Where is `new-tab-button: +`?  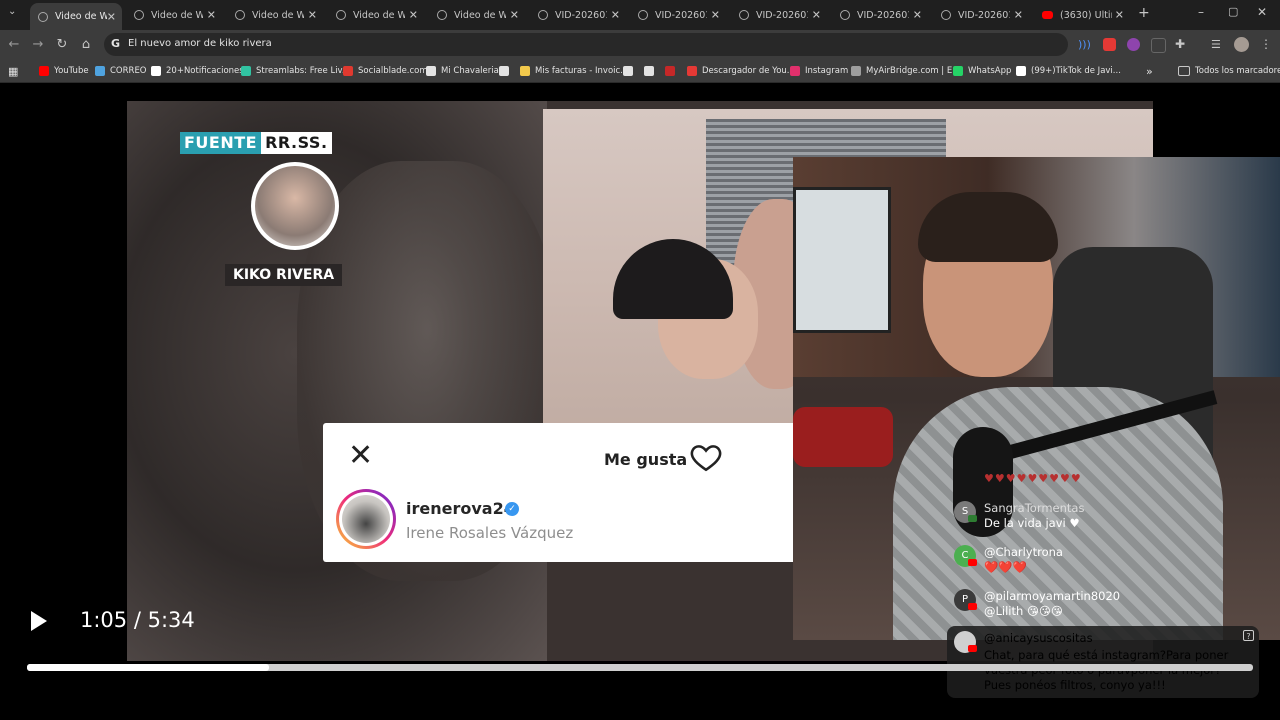 new-tab-button: + is located at coordinates (1144, 13).